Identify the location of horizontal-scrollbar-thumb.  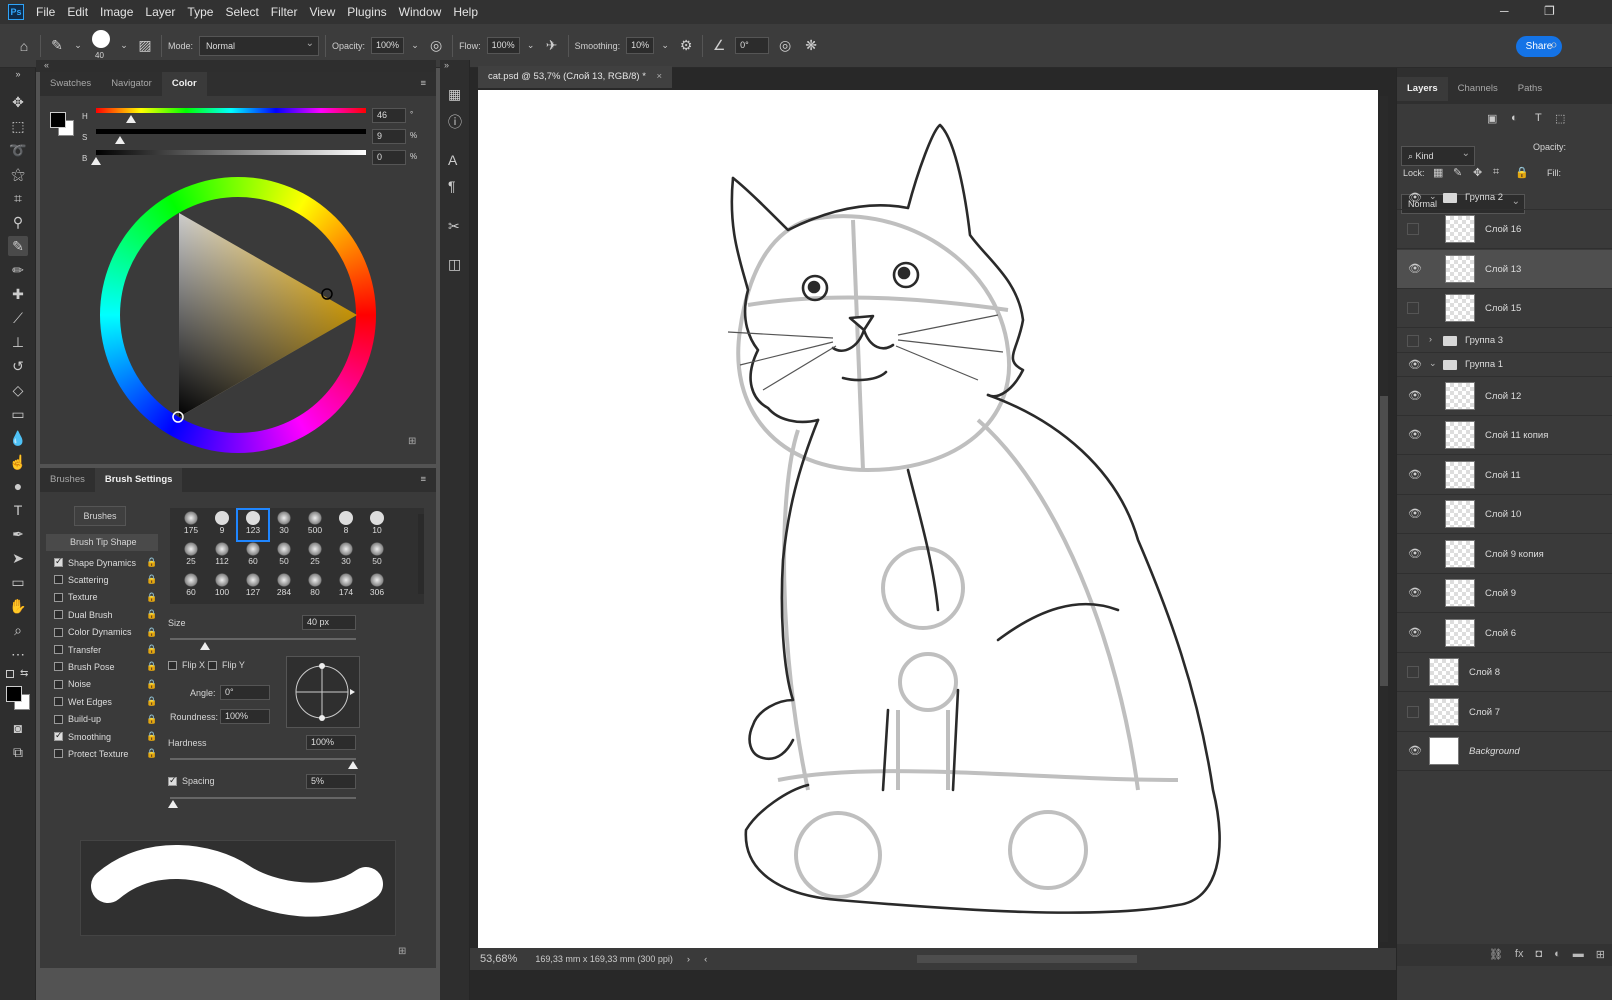
(1027, 959).